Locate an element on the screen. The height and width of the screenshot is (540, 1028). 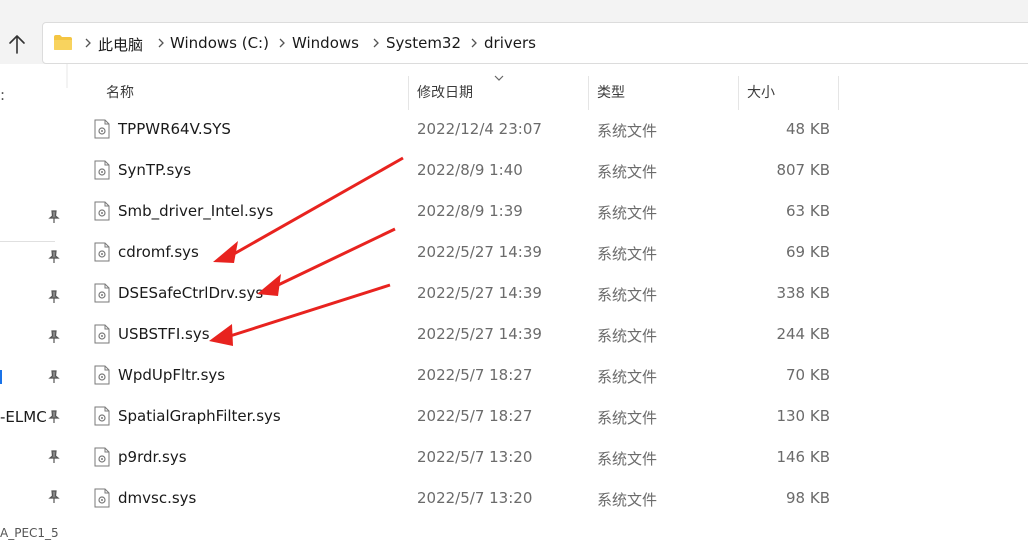
file-size: 146 KB is located at coordinates (803, 457).